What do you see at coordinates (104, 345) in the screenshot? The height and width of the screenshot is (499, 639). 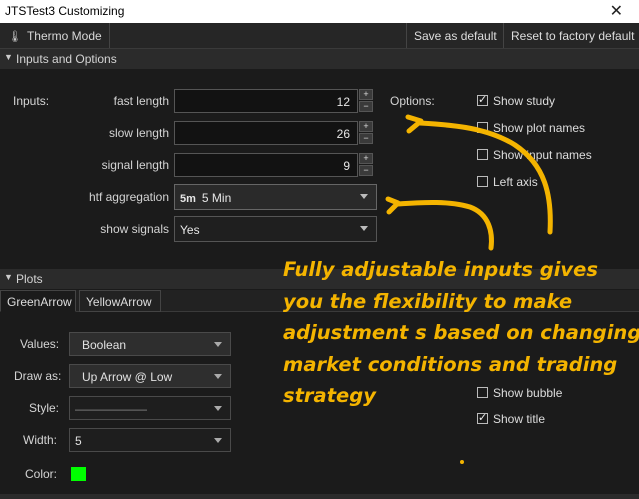 I see `values-value: Boolean` at bounding box center [104, 345].